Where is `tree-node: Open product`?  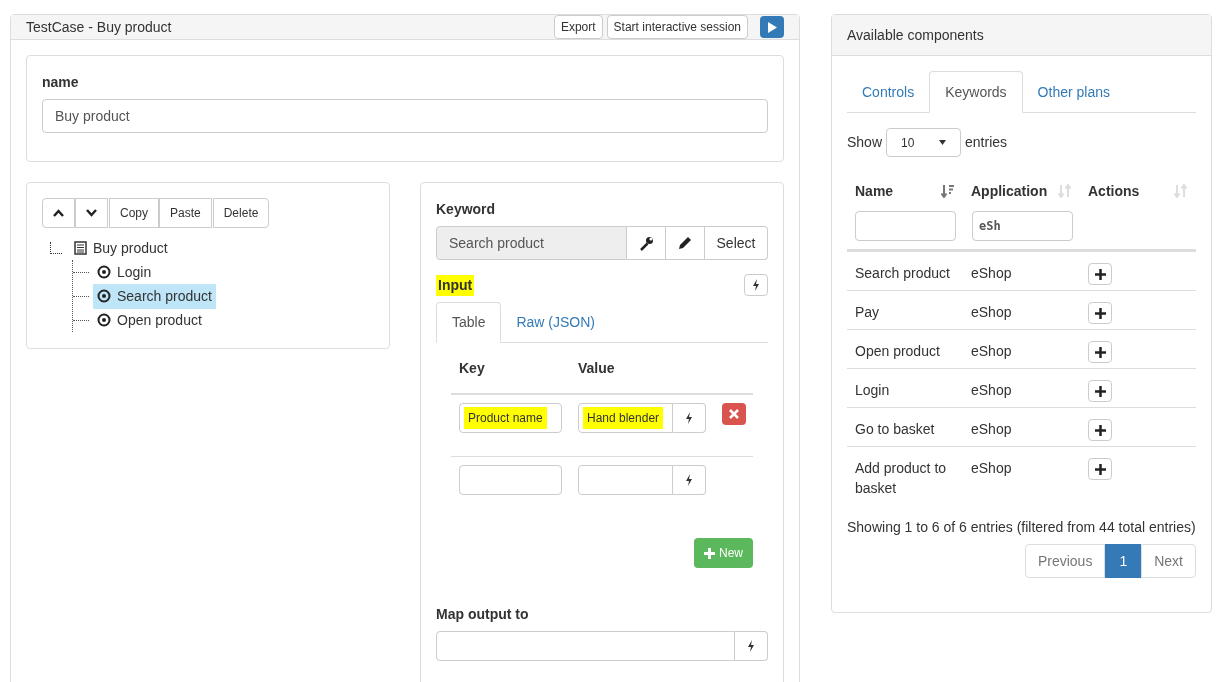
tree-node: Open product is located at coordinates (149, 320).